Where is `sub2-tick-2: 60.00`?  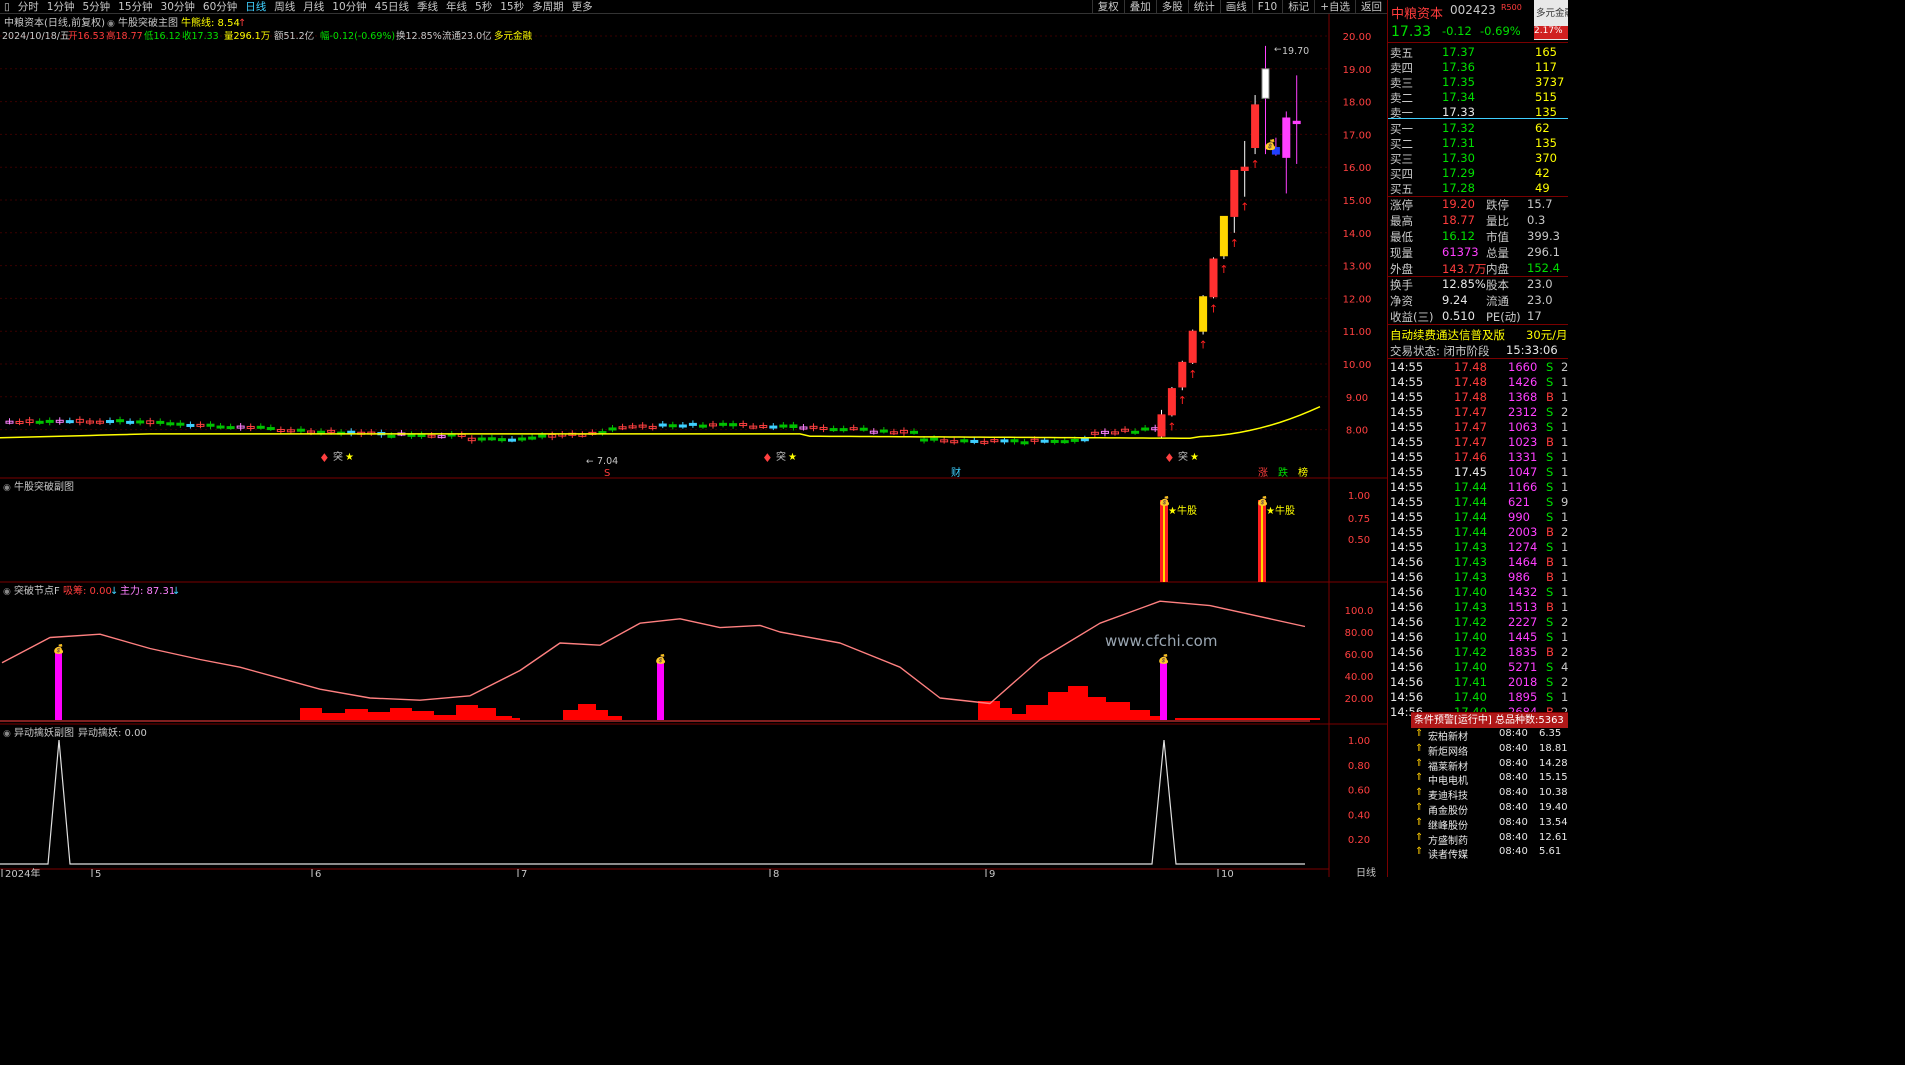
sub2-tick-2: 60.00 is located at coordinates (1359, 655).